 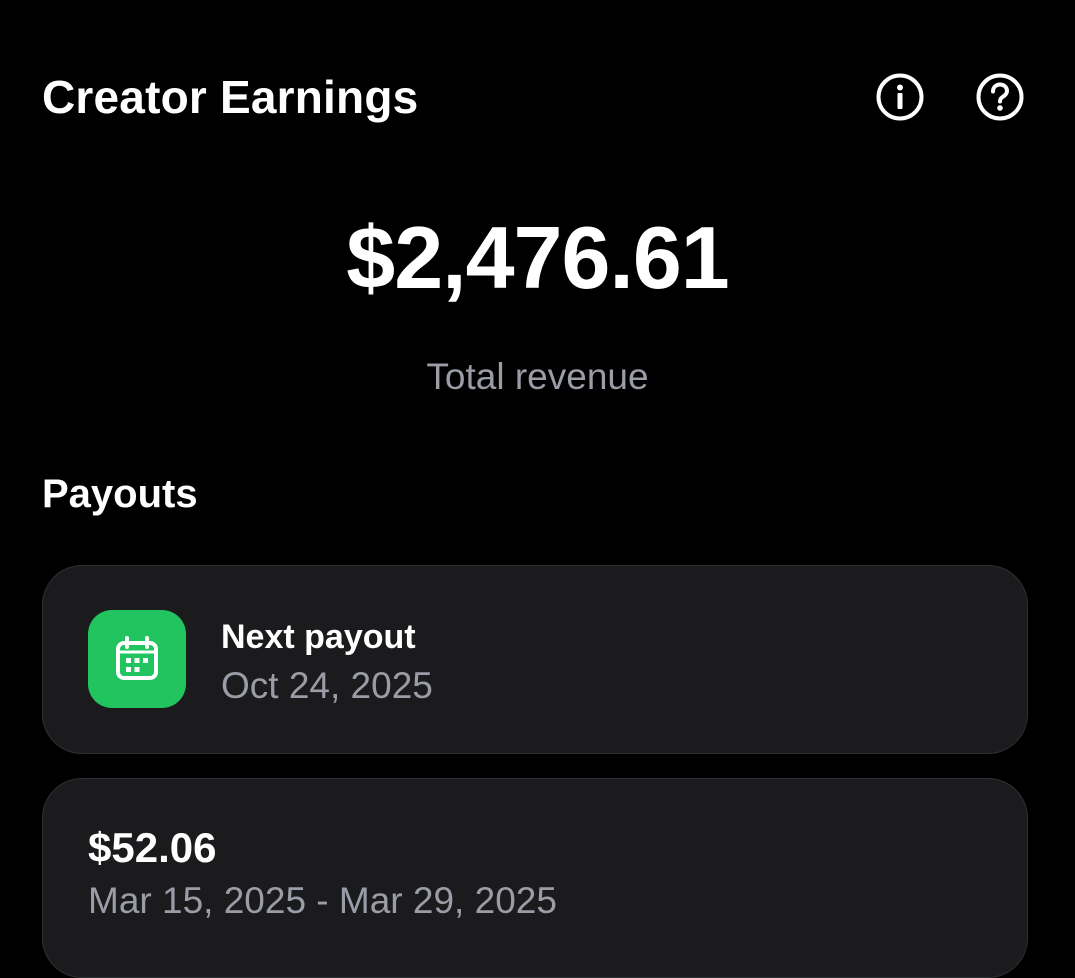 I want to click on header-actions, so click(x=950, y=97).